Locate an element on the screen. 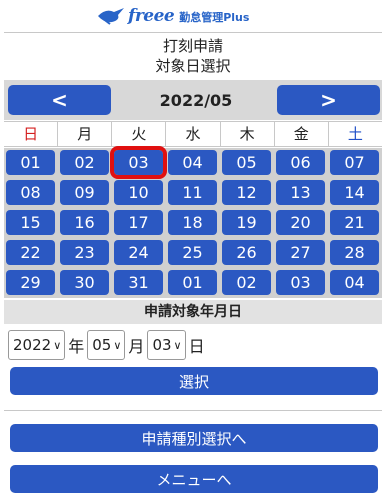  weekday-fri: 金 is located at coordinates (302, 134).